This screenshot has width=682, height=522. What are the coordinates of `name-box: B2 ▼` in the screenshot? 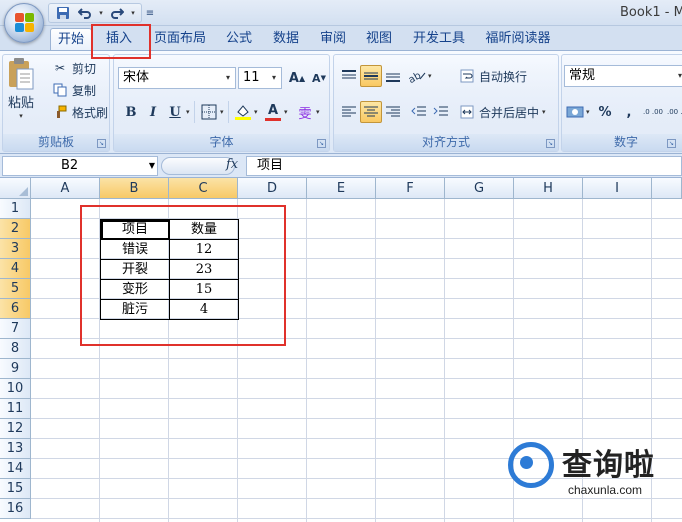 It's located at (80, 166).